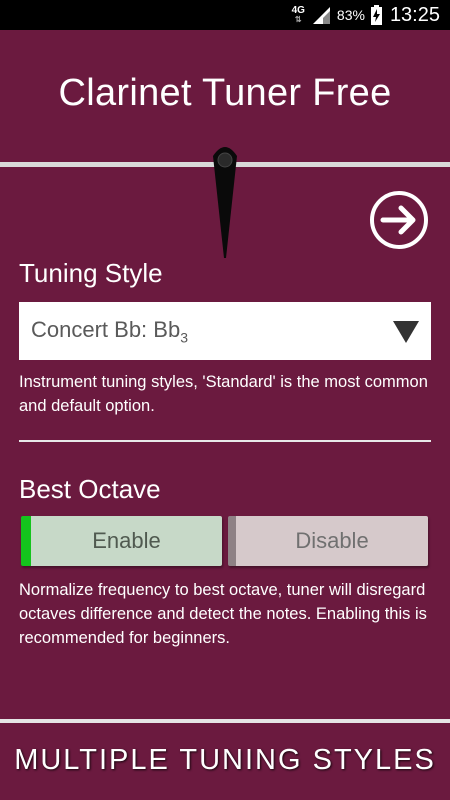  Describe the element at coordinates (225, 202) in the screenshot. I see `tuner-needle-icon` at that location.